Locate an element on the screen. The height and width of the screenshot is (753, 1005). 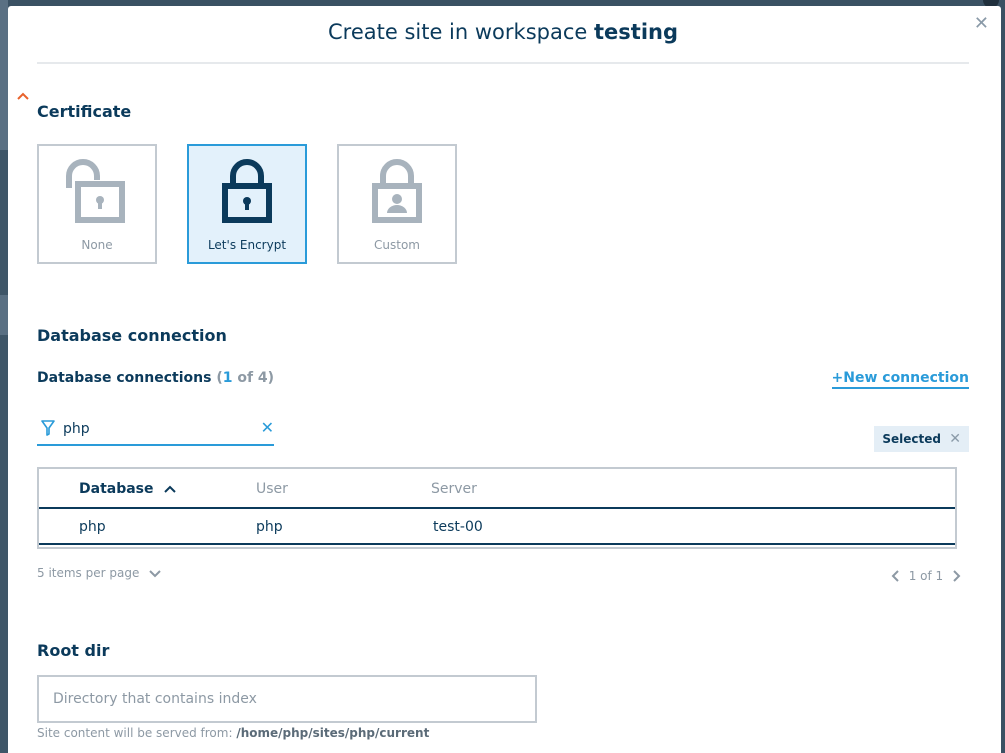
connections-count: (1 of 4) is located at coordinates (245, 378).